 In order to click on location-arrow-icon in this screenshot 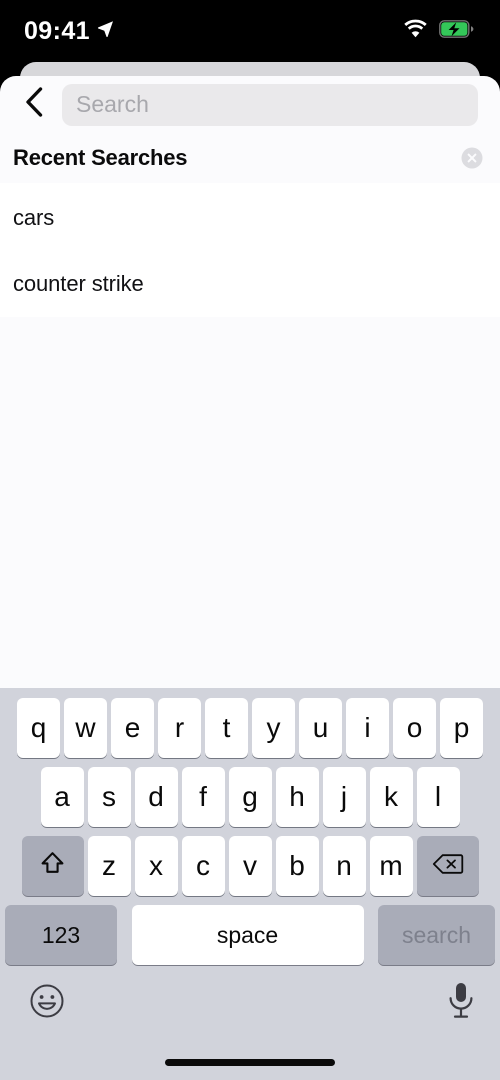, I will do `click(105, 31)`.